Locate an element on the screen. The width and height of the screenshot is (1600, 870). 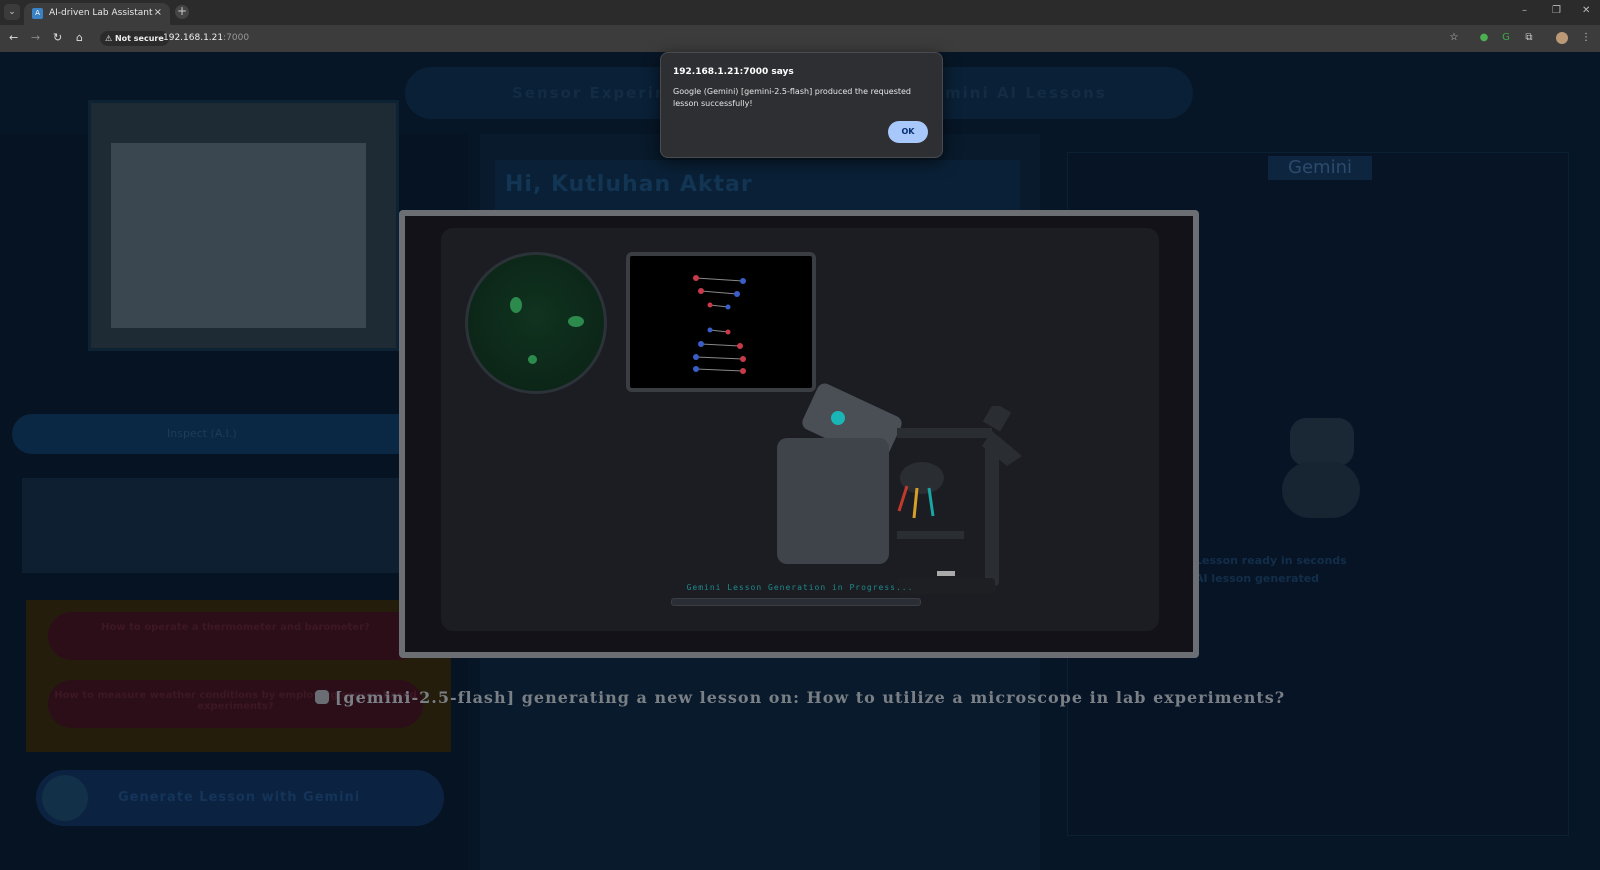
inspect-button: Inspect (A.I.) is located at coordinates (214, 434).